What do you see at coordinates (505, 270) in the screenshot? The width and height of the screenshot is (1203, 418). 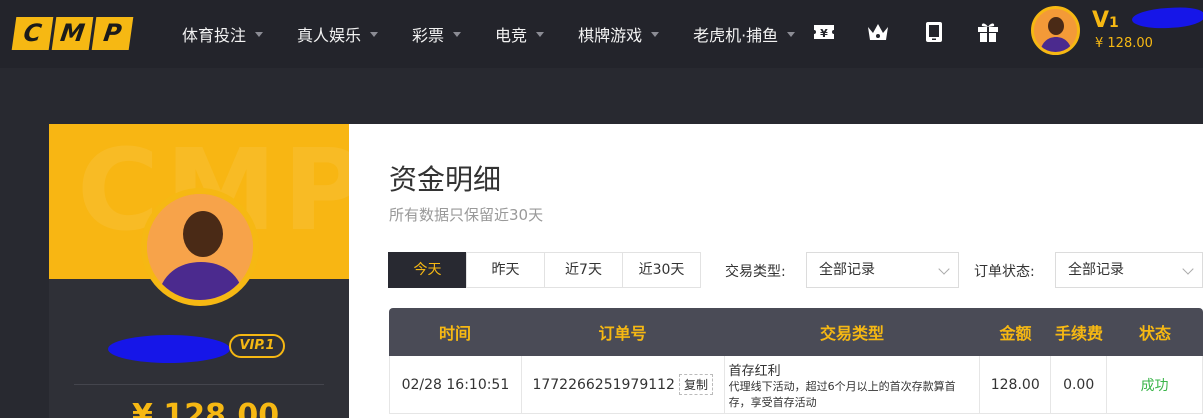 I see `tab-yesterday: 昨天` at bounding box center [505, 270].